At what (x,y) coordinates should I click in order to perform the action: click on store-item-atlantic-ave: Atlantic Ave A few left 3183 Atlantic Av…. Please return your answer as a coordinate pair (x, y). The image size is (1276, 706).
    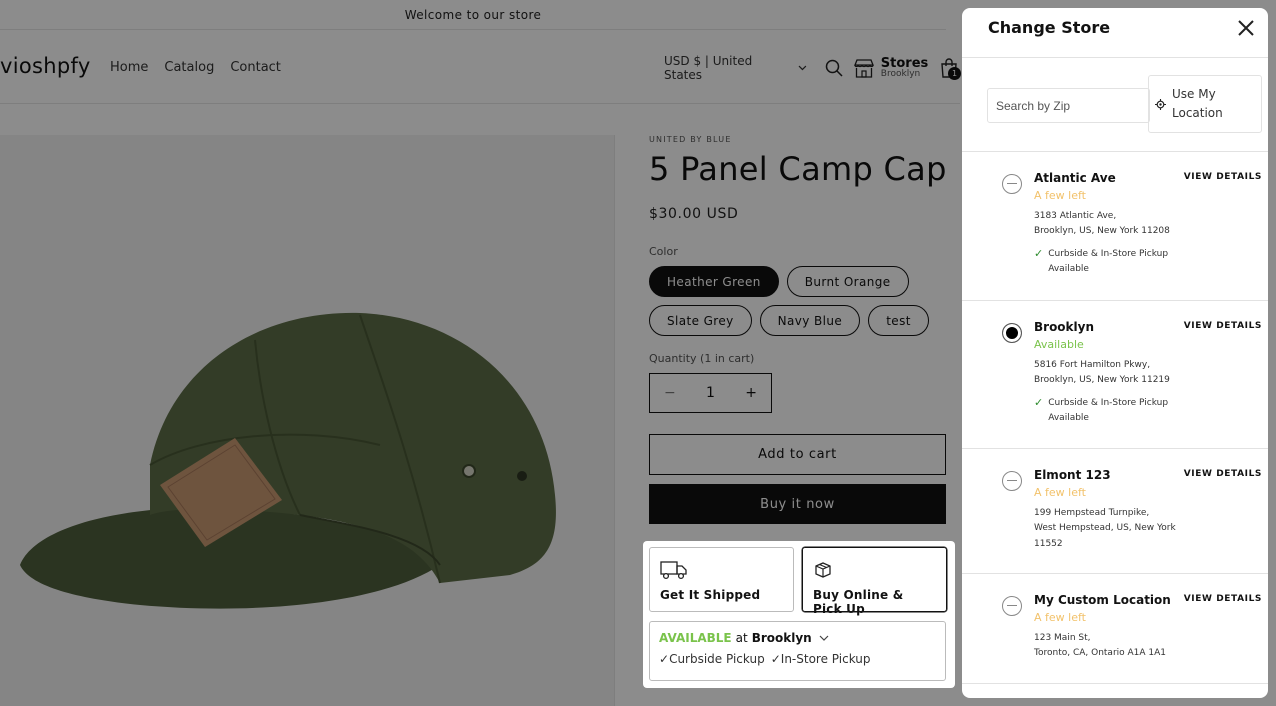
    Looking at the image, I should click on (1115, 226).